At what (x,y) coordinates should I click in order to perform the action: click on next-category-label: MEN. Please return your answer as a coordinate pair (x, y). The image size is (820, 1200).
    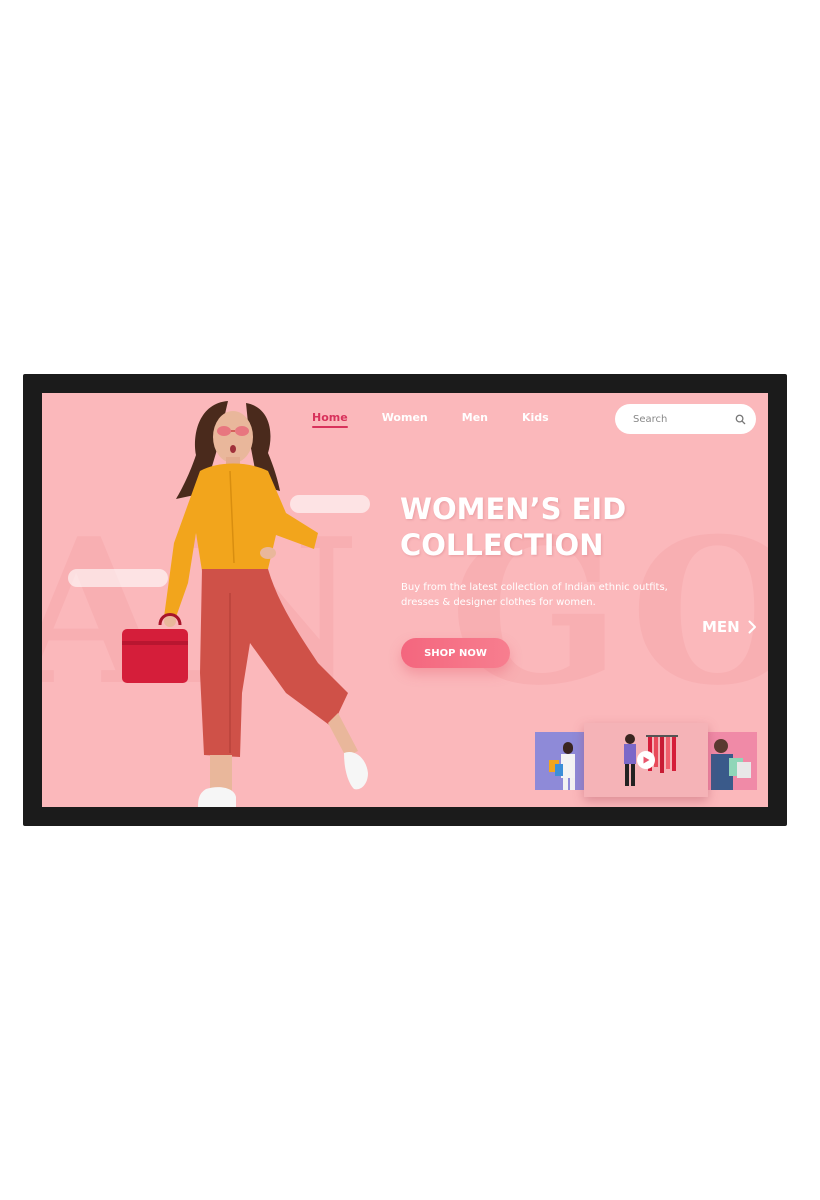
    Looking at the image, I should click on (721, 627).